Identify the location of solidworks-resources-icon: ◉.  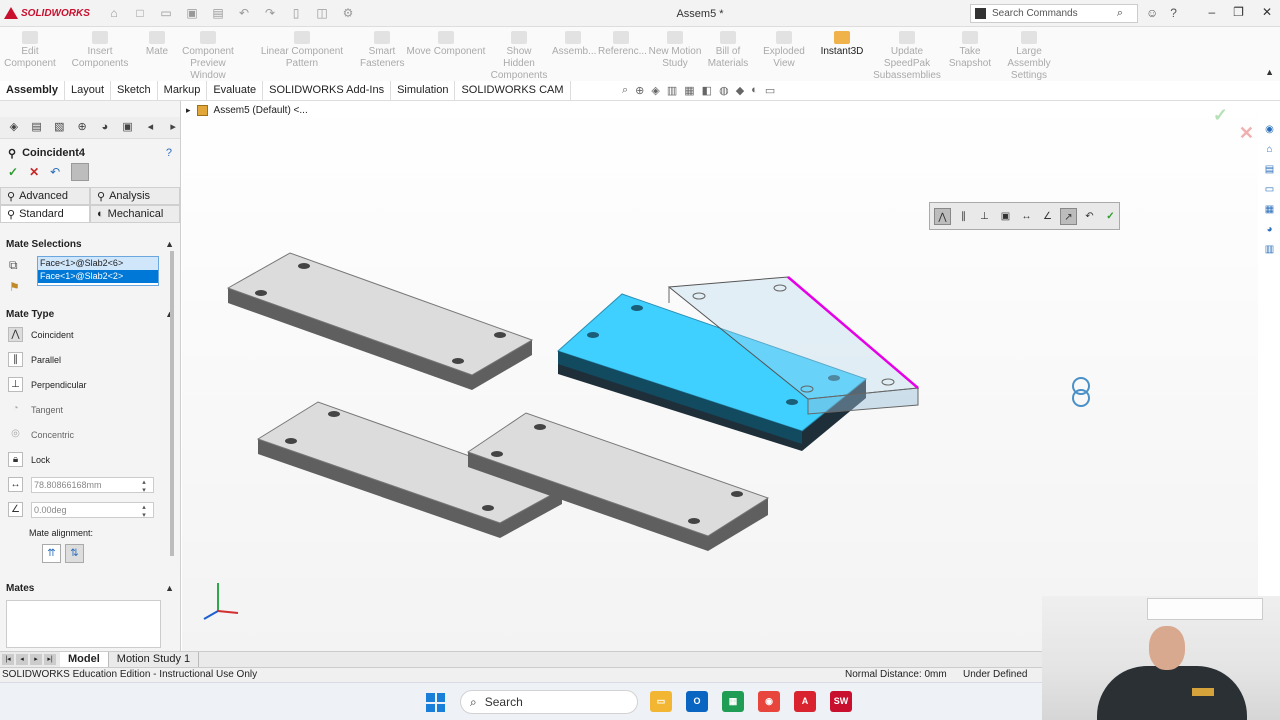
(1270, 129).